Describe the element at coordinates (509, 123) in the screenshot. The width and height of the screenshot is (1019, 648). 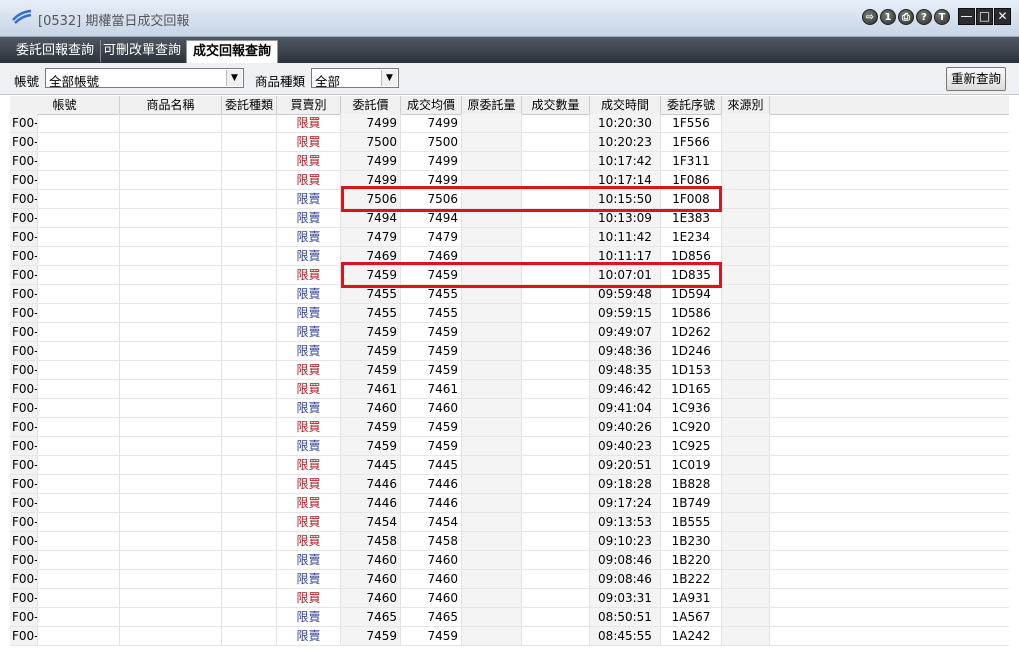
I see `table-row: F00- 限買 7499 7499 10:20:30 1F556` at that location.